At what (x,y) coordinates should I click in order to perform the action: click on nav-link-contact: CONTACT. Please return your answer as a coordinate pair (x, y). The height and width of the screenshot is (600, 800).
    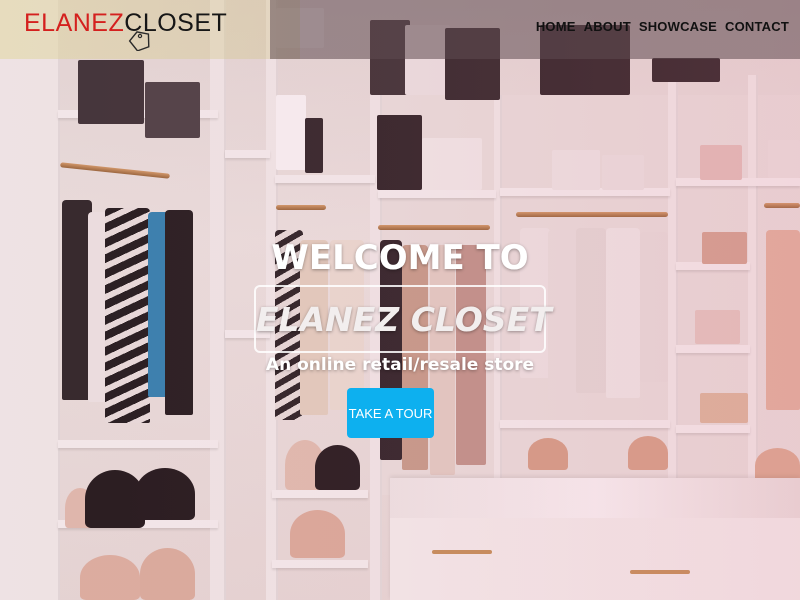
    Looking at the image, I should click on (757, 26).